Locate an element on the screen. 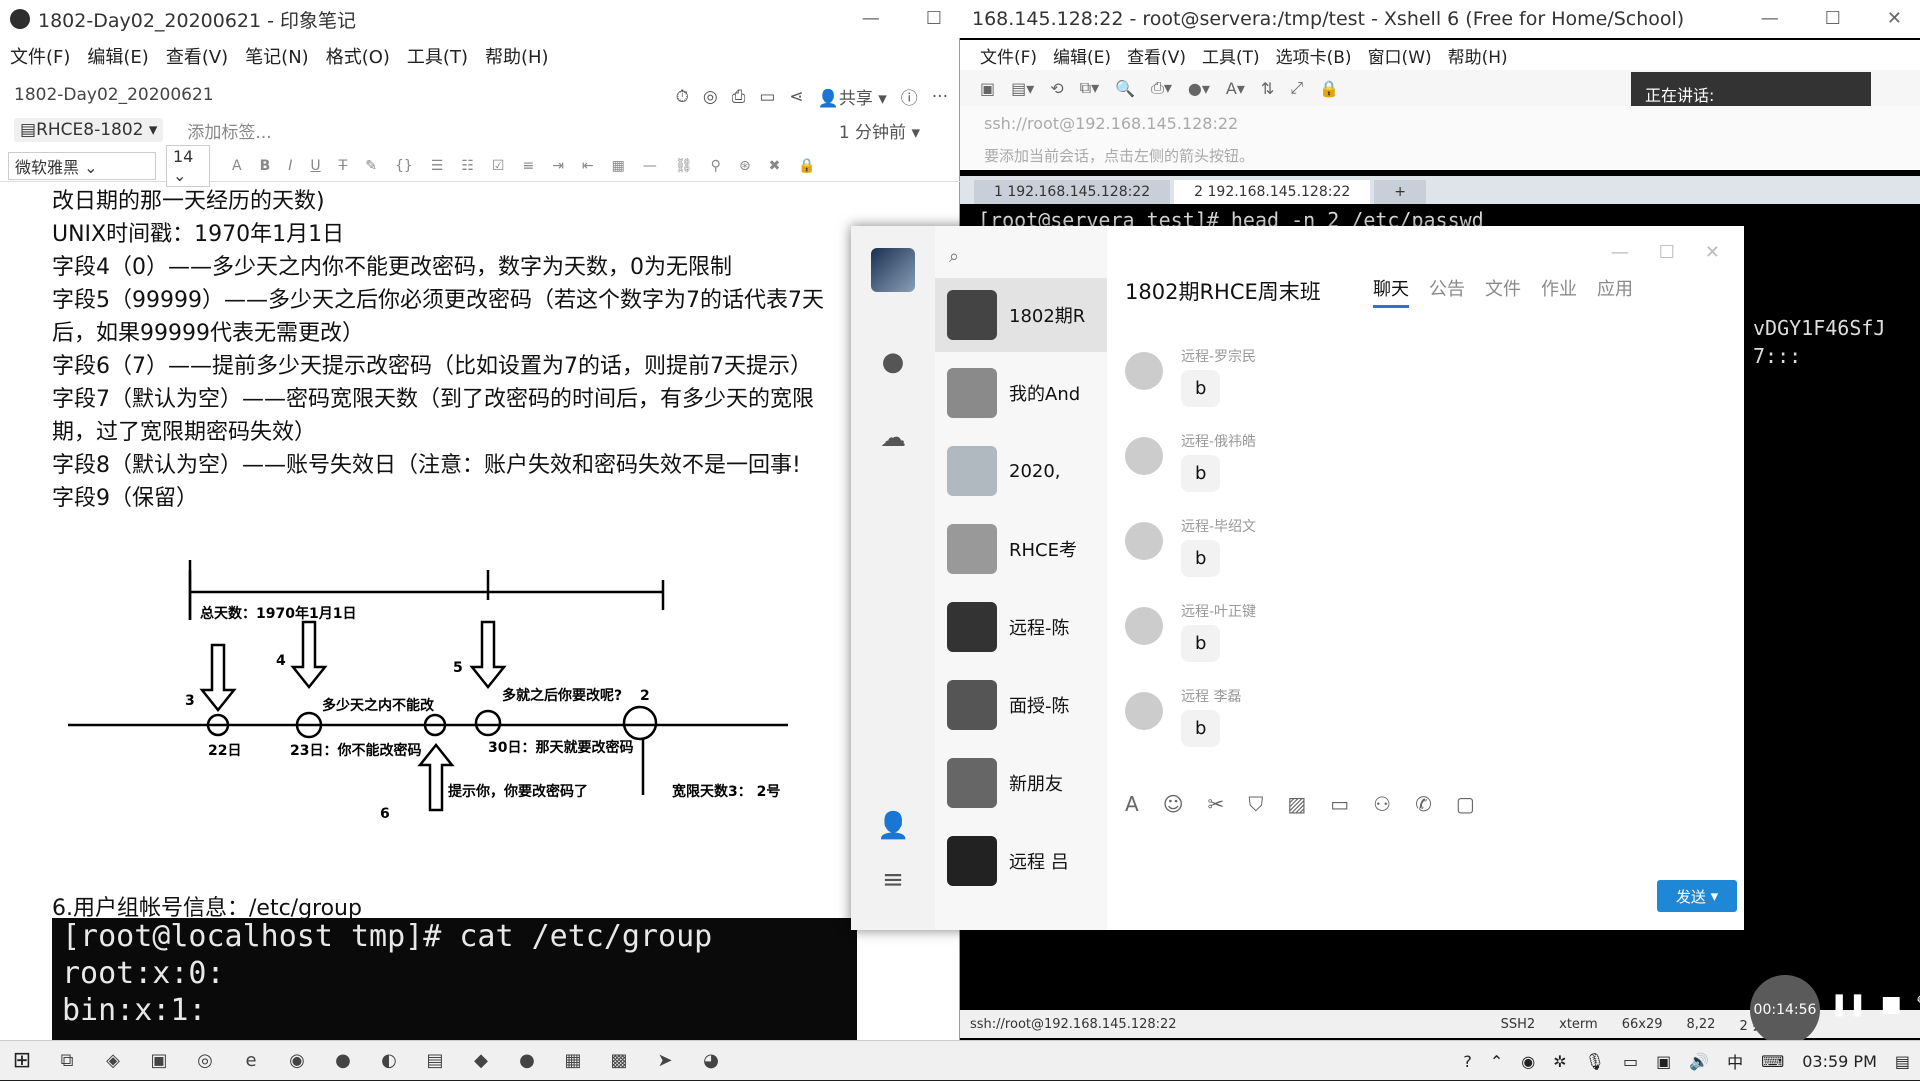 This screenshot has width=1920, height=1081. attach-icon: ⚲ is located at coordinates (716, 166).